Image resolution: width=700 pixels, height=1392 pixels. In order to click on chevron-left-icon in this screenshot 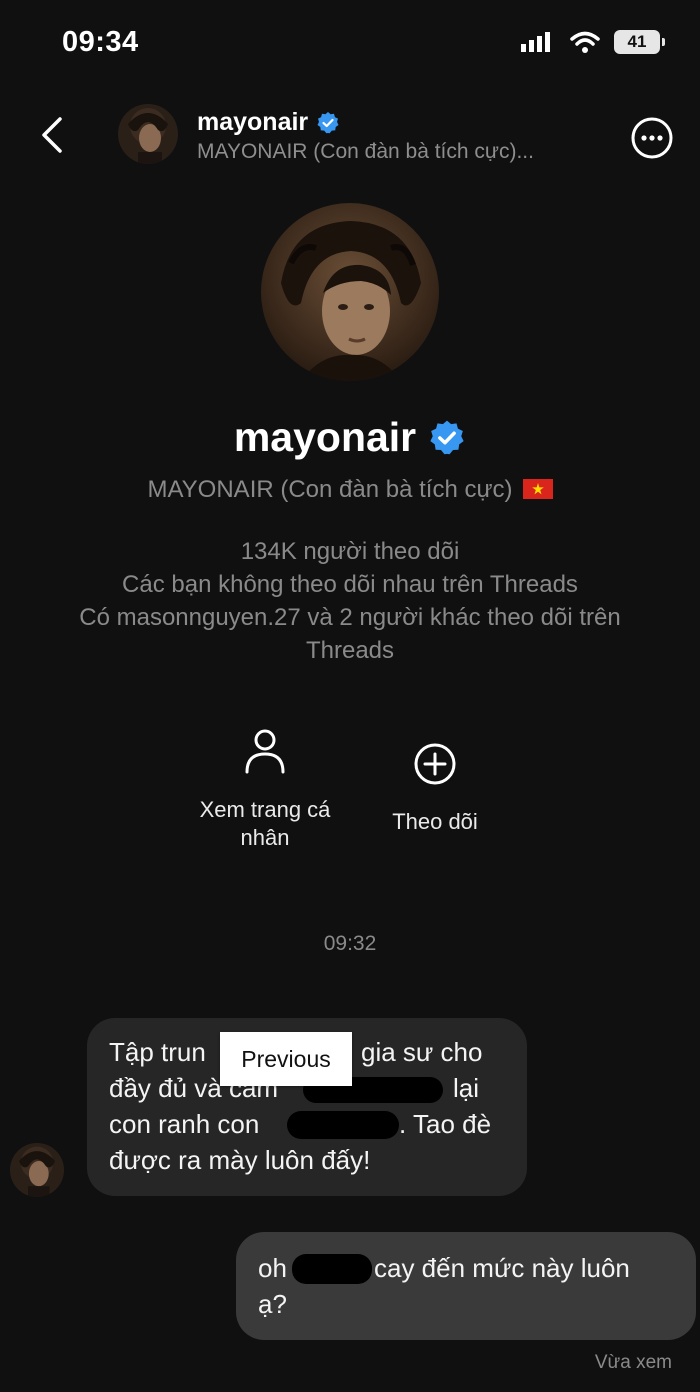, I will do `click(52, 135)`.